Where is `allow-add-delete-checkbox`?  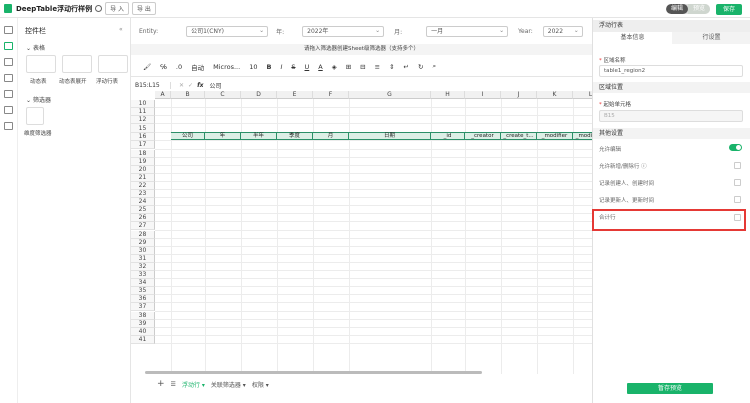
allow-add-delete-checkbox is located at coordinates (737, 165).